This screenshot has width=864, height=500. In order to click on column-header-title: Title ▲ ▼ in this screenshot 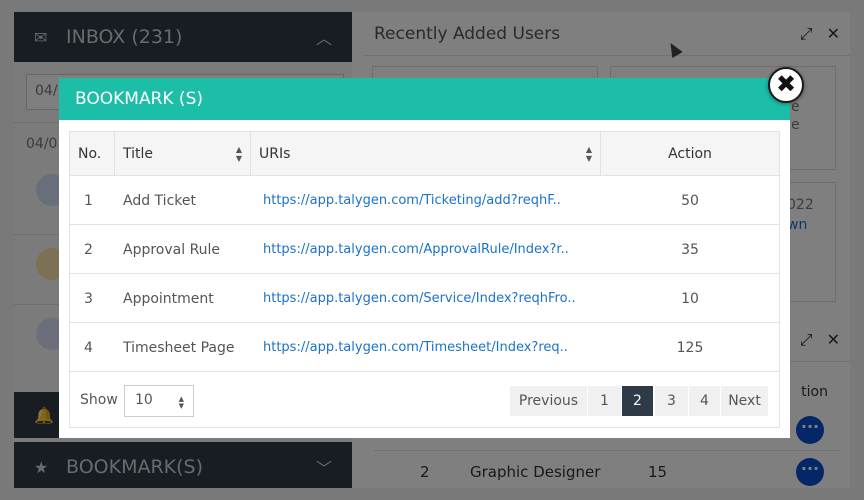, I will do `click(183, 154)`.